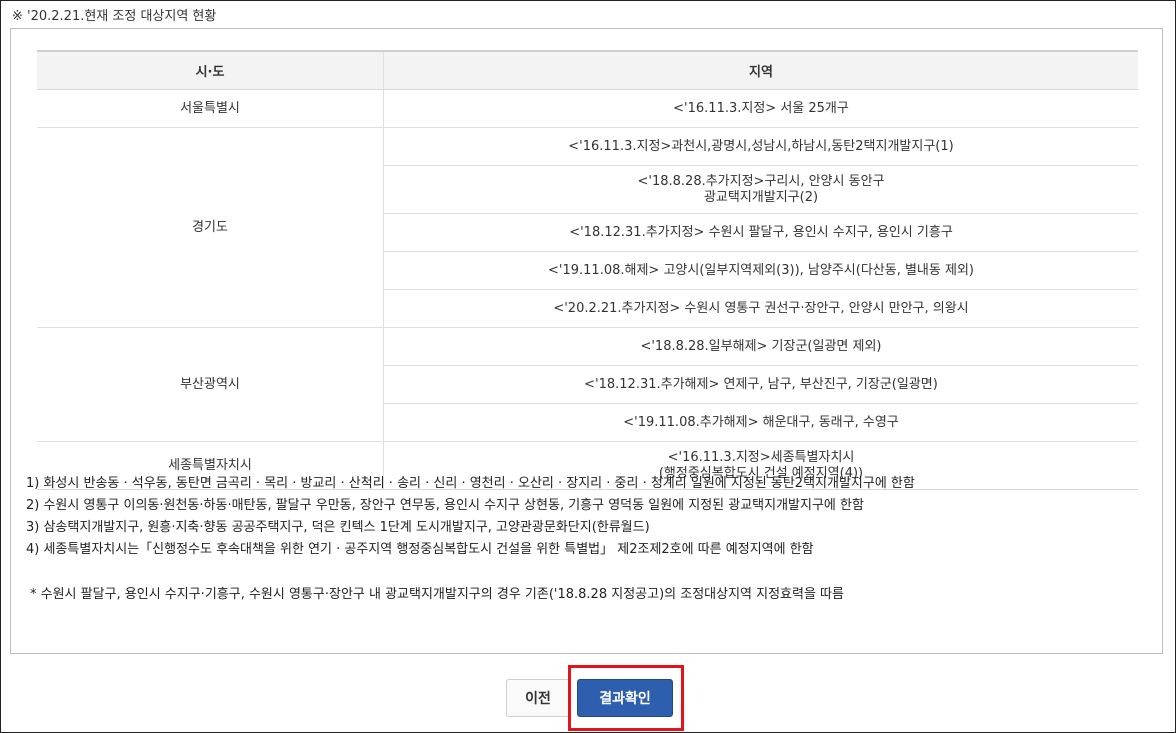  What do you see at coordinates (760, 346) in the screenshot?
I see `area-cell: <'18.8.28.일부해제> 기장군(일광면 제외)` at bounding box center [760, 346].